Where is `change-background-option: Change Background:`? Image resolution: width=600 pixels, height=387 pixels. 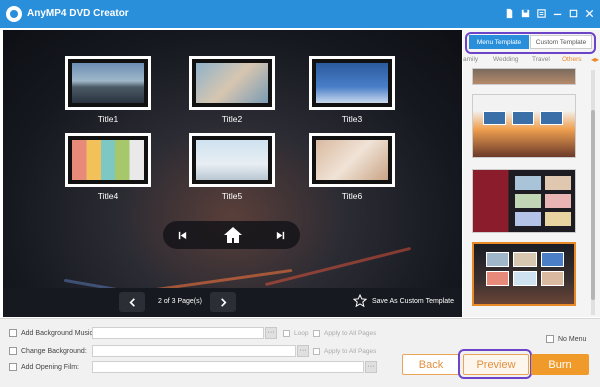 change-background-option: Change Background: is located at coordinates (48, 351).